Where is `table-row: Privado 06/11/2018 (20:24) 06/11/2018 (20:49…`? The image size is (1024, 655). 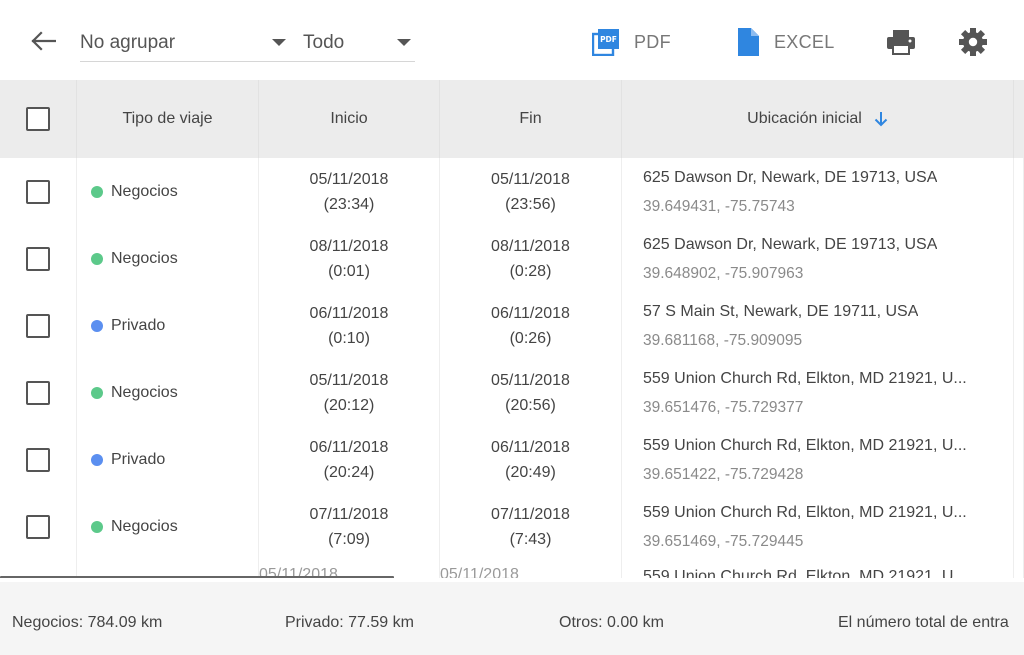
table-row: Privado 06/11/2018 (20:24) 06/11/2018 (20:49… is located at coordinates (512, 459).